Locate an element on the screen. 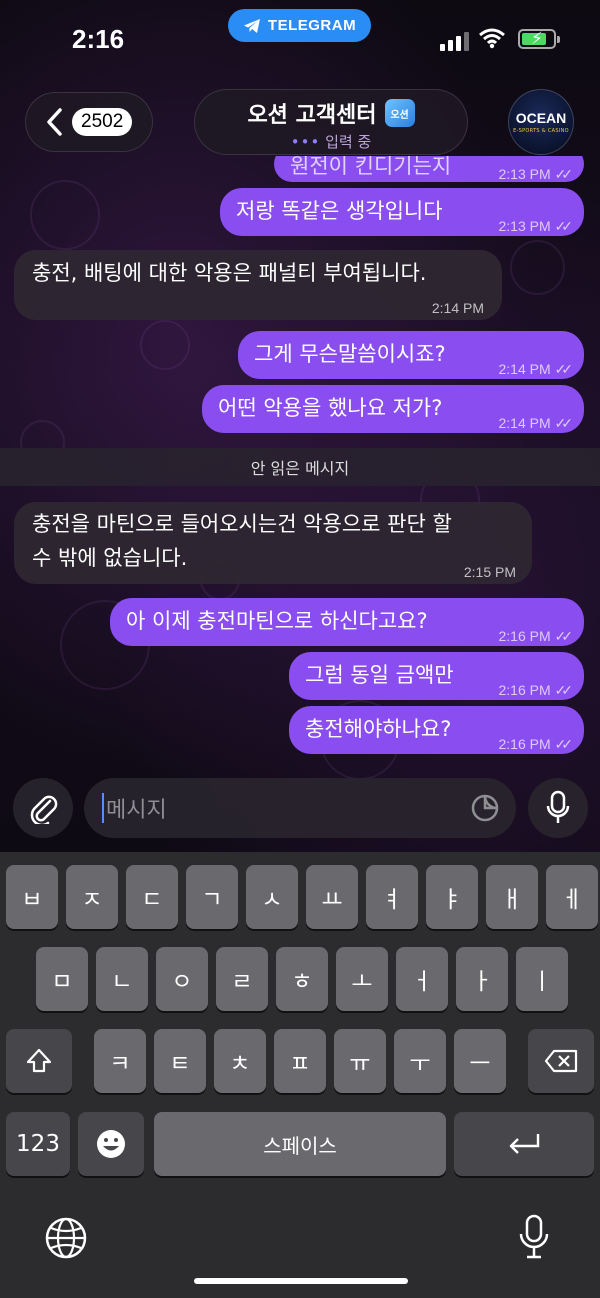 The width and height of the screenshot is (600, 1298). microphone-button is located at coordinates (558, 808).